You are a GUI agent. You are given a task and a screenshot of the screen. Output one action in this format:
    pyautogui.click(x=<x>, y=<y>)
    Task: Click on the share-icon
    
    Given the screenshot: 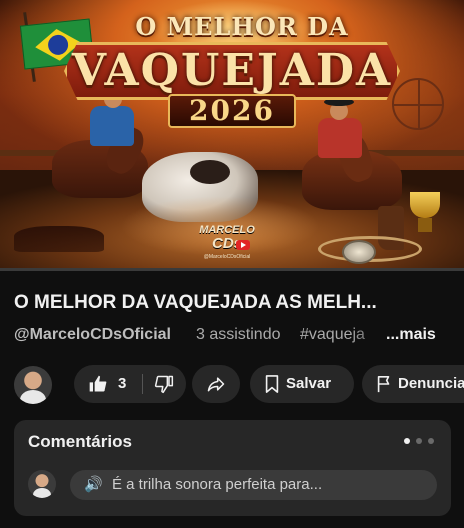 What is the action you would take?
    pyautogui.click(x=216, y=384)
    